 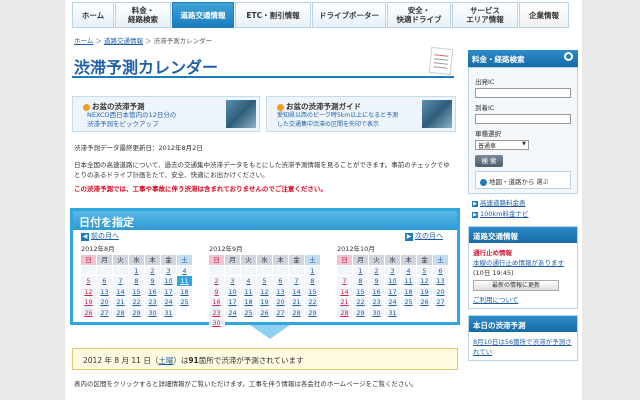 I want to click on nav-traffic-info: 道路交通情報, so click(x=203, y=15).